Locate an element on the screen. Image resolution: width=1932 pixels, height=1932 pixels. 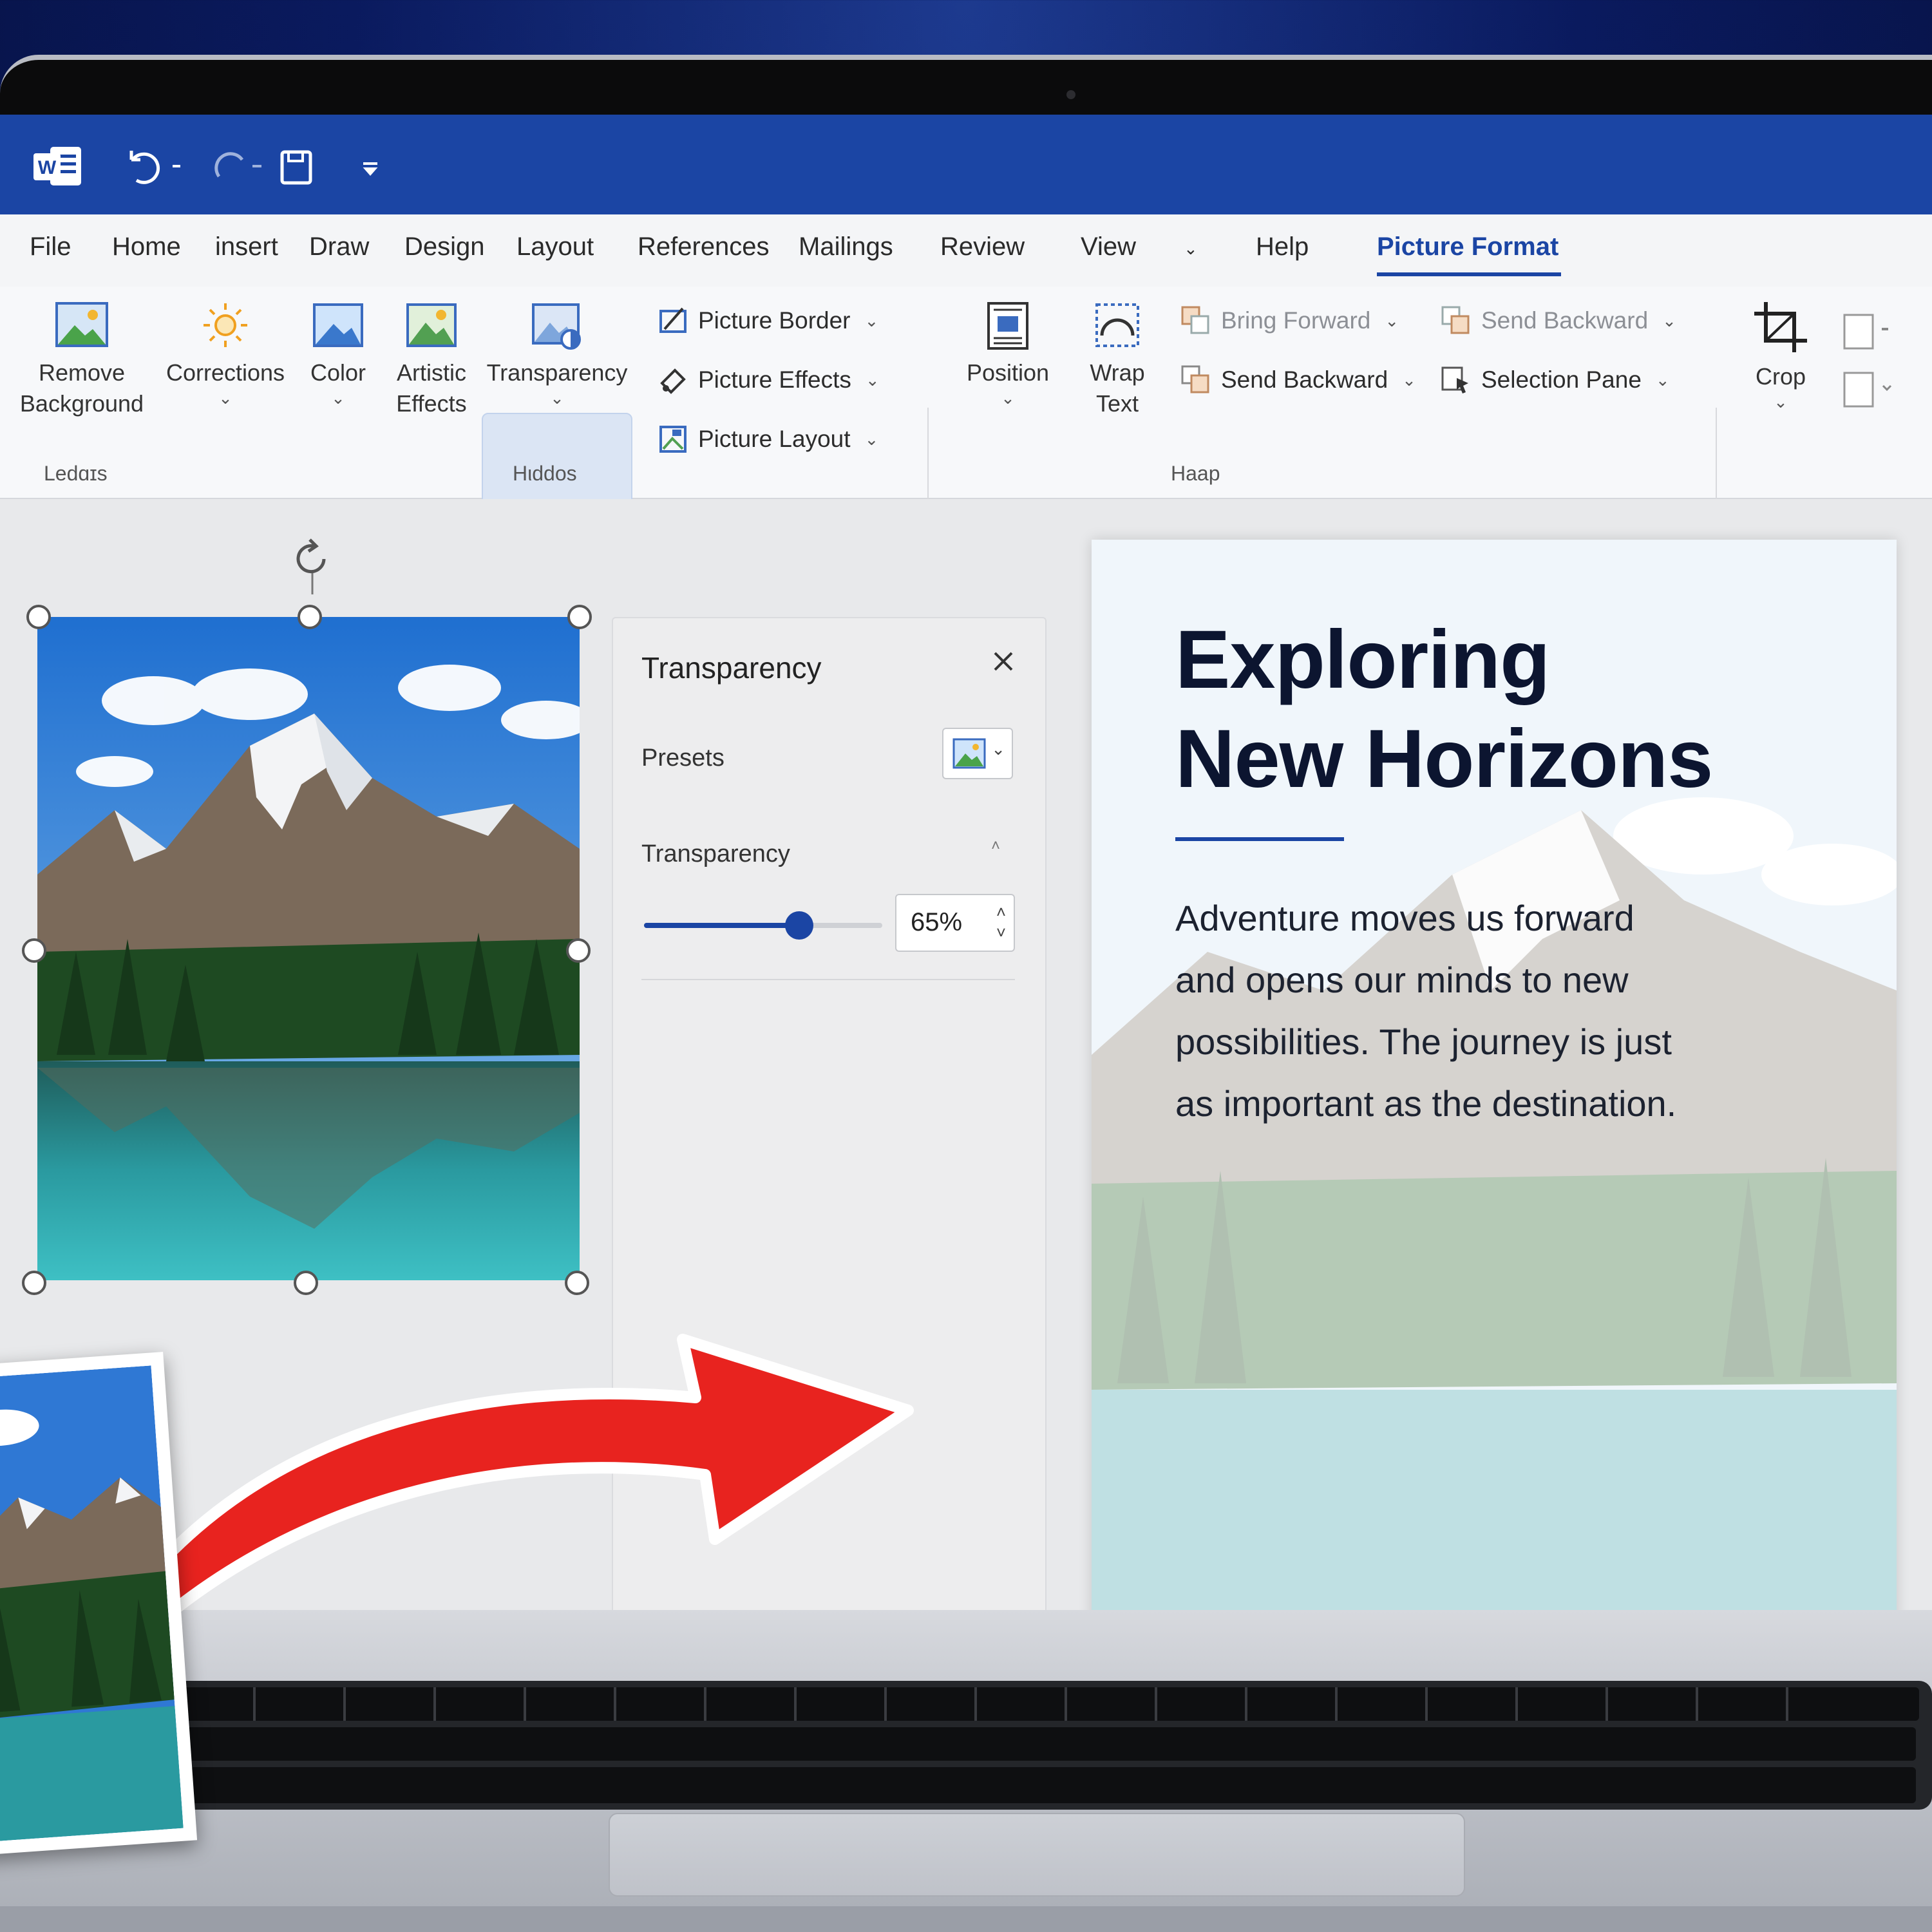
title-bar: W is located at coordinates (966, 164).